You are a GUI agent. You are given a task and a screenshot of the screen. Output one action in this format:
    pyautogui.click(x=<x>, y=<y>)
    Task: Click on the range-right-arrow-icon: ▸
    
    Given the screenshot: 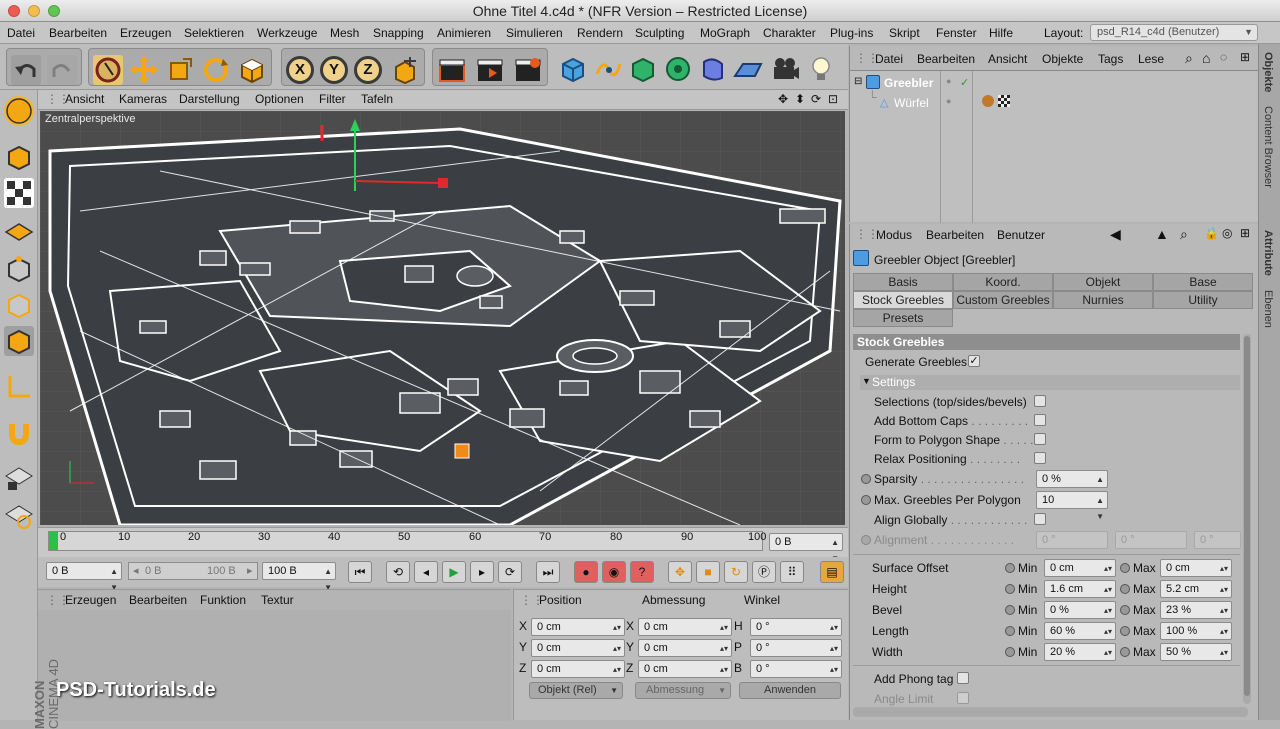 What is the action you would take?
    pyautogui.click(x=250, y=570)
    